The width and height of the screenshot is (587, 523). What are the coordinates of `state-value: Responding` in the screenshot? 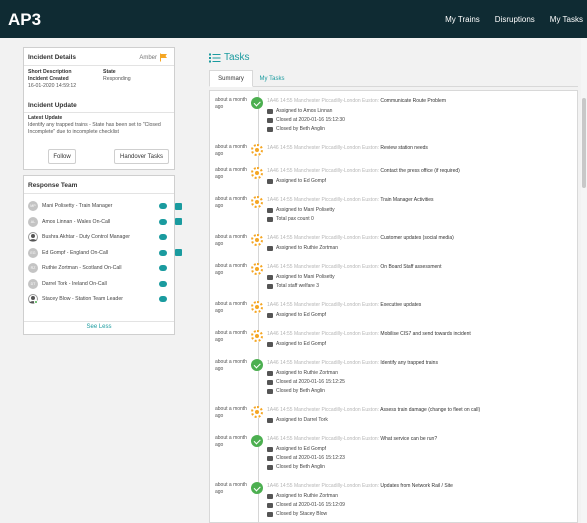 It's located at (117, 79).